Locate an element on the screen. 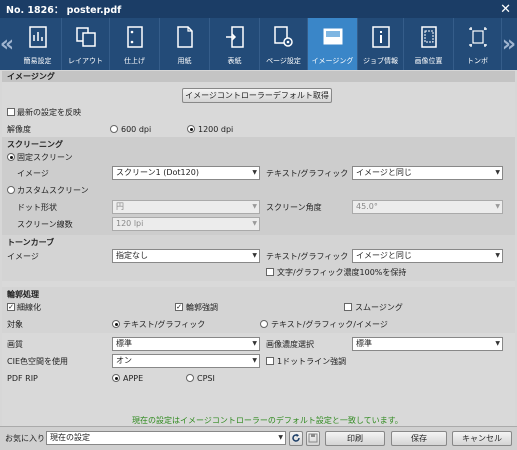 This screenshot has height=450, width=517. tab-paper: 用紙 is located at coordinates (185, 44).